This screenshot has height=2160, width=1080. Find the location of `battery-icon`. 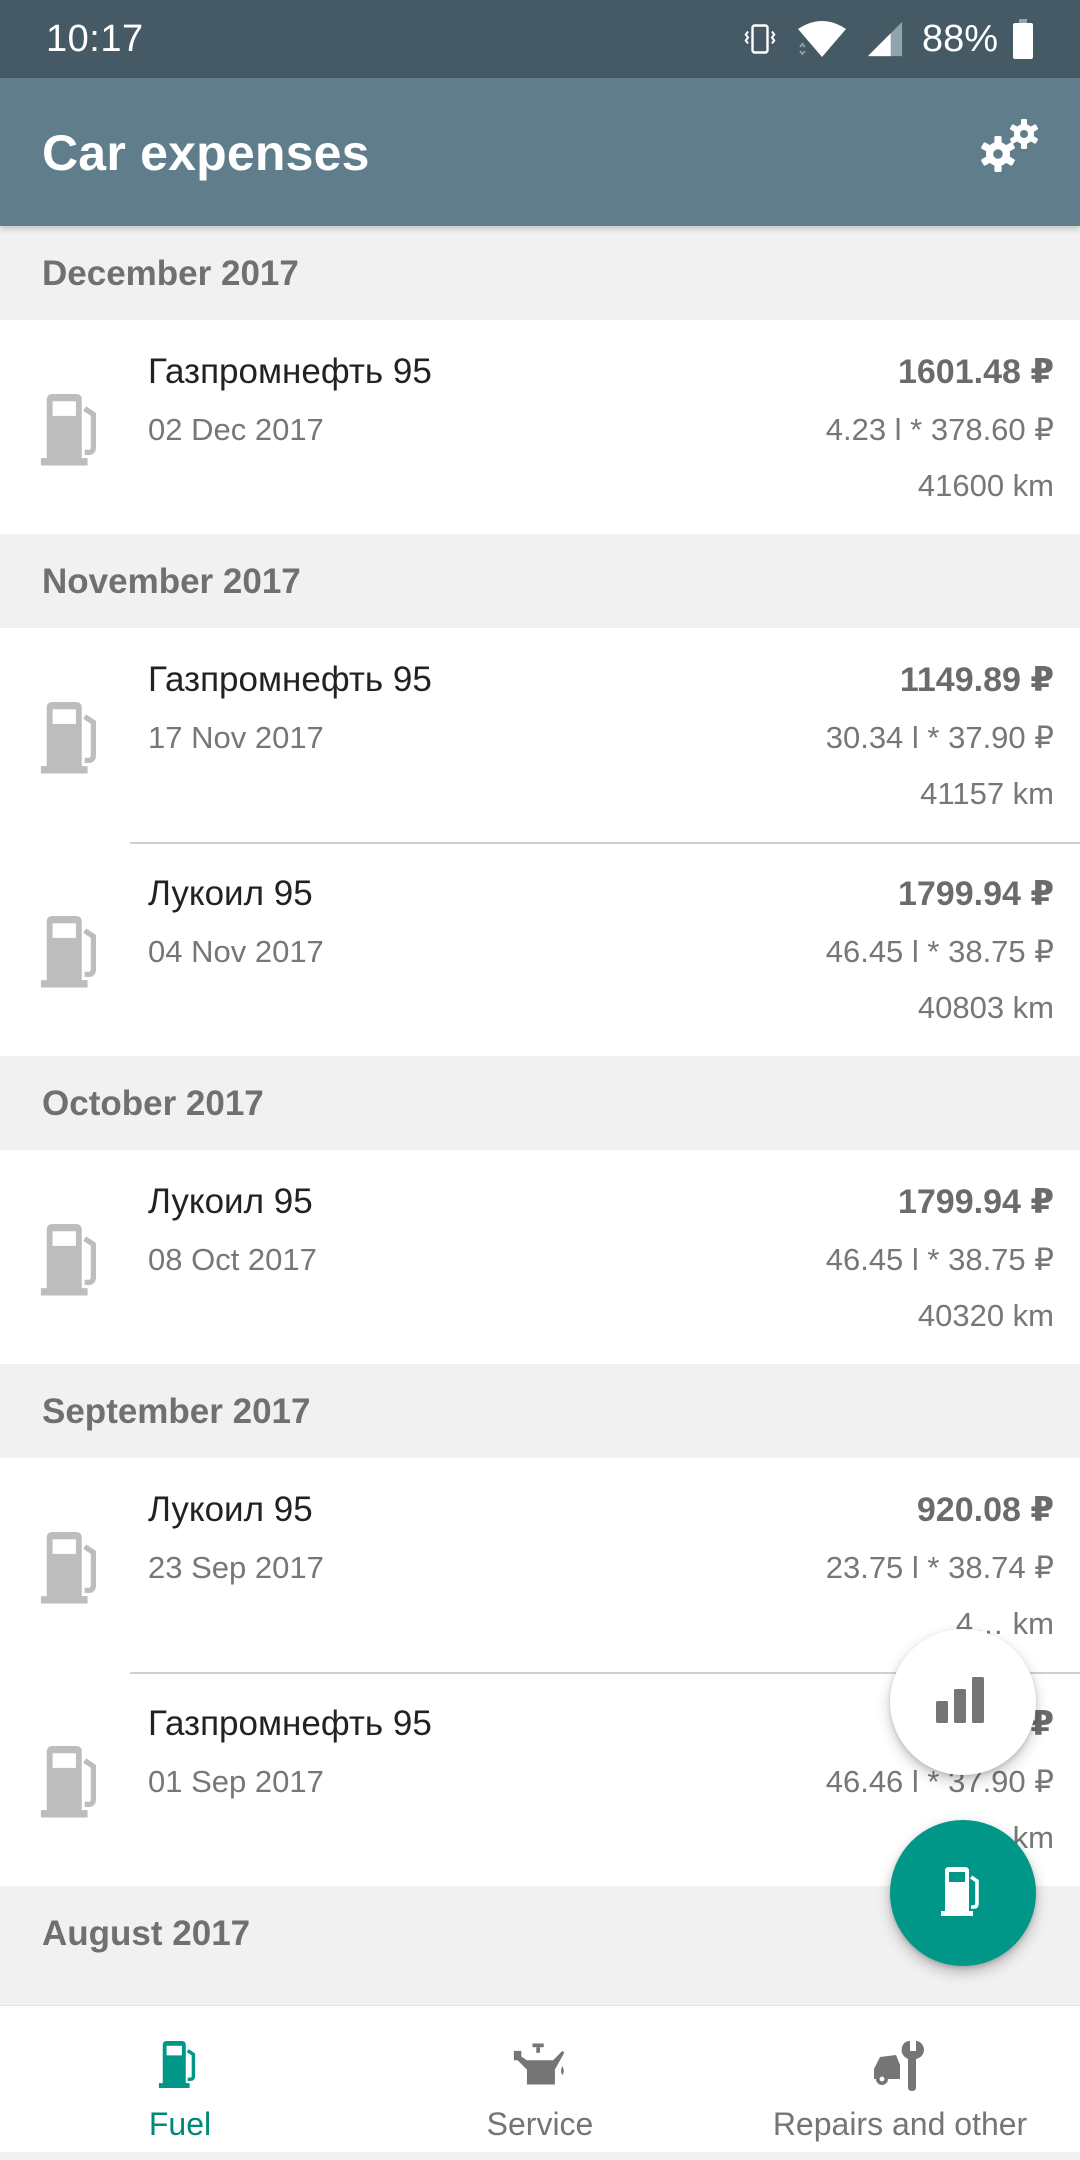

battery-icon is located at coordinates (1023, 39).